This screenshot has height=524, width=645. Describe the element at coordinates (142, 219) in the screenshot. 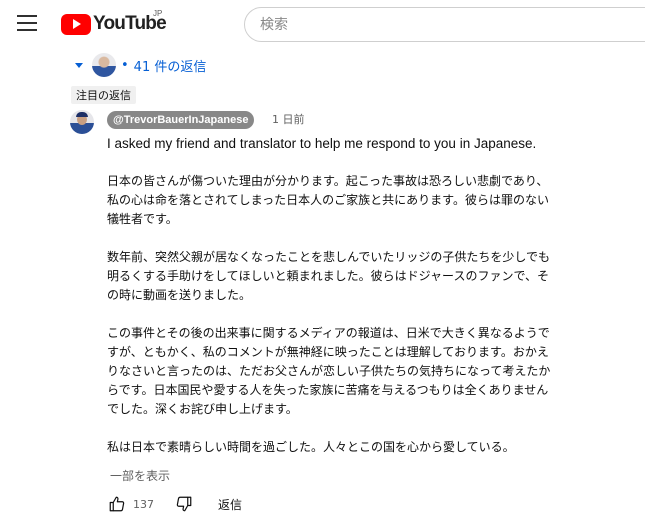

I see `comment-line: 犠牲者です。` at that location.